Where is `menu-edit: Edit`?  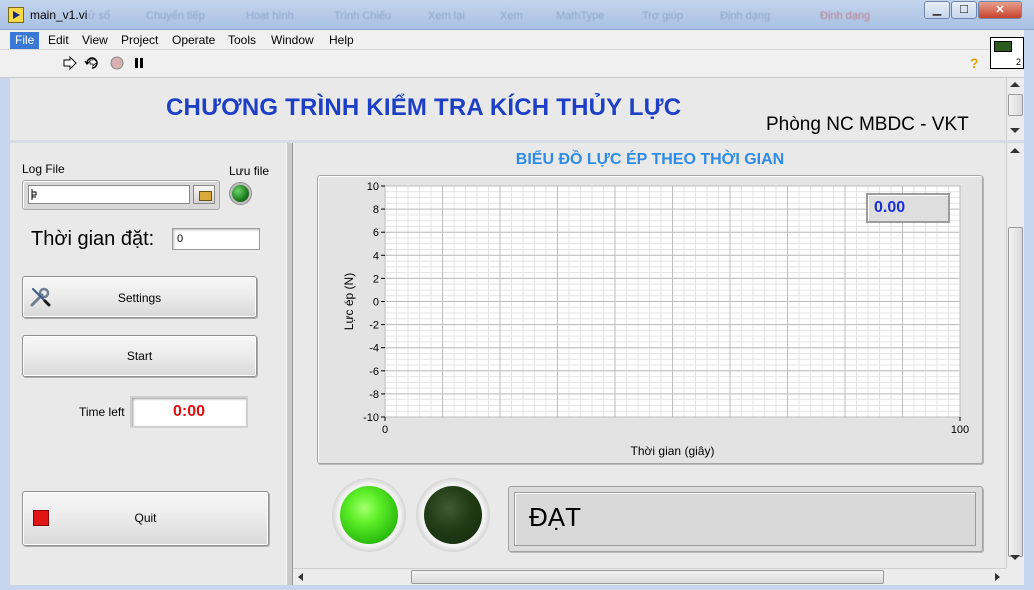 menu-edit: Edit is located at coordinates (58, 40).